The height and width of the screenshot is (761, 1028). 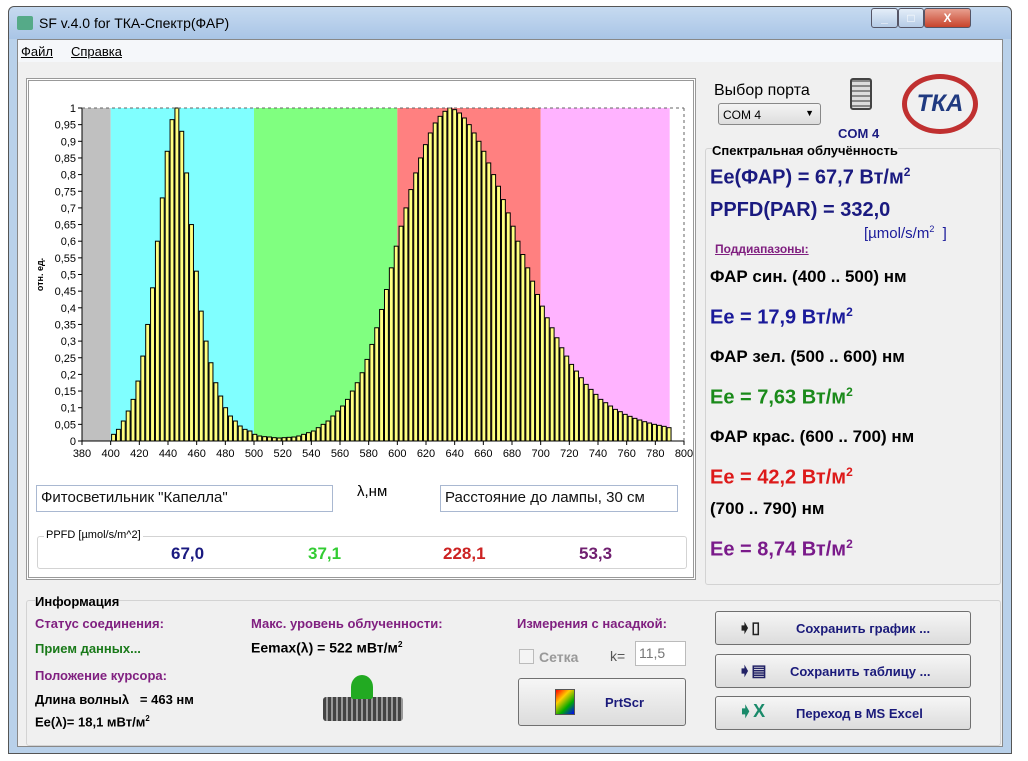 I want to click on port-status: COM 4, so click(x=859, y=133).